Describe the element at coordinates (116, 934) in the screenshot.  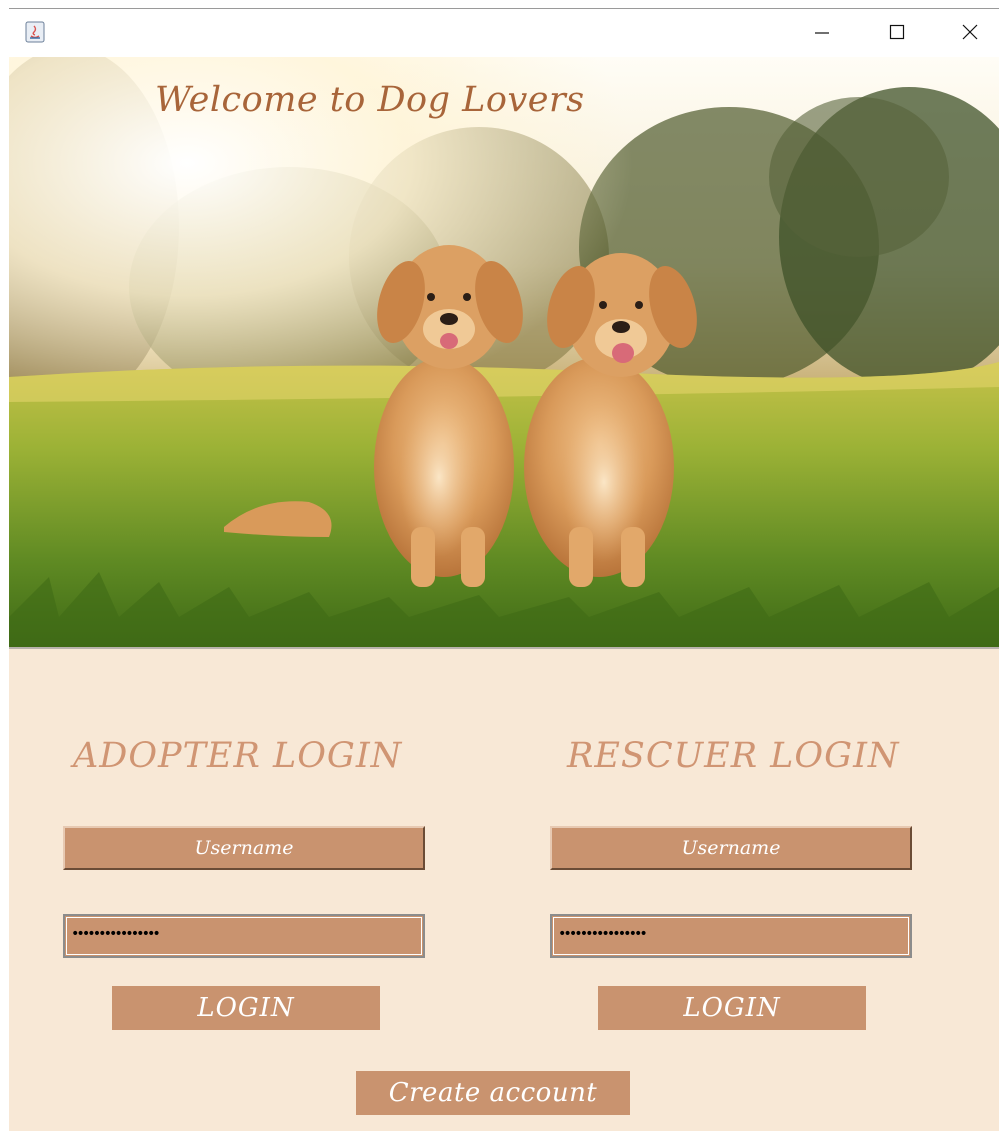
I see `adopter-password-value: ••••••••••••••••` at that location.